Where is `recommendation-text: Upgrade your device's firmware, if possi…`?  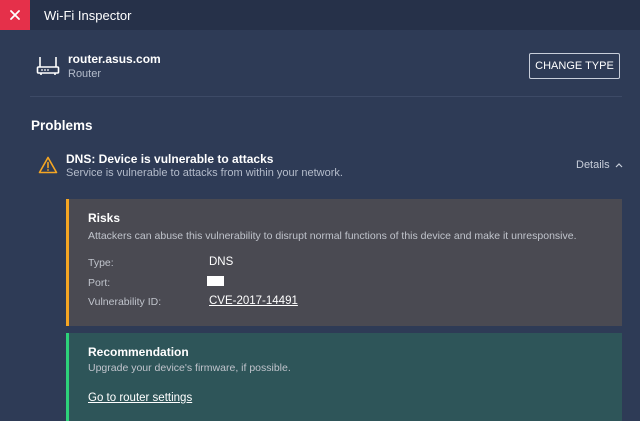 recommendation-text: Upgrade your device's firmware, if possi… is located at coordinates (189, 368).